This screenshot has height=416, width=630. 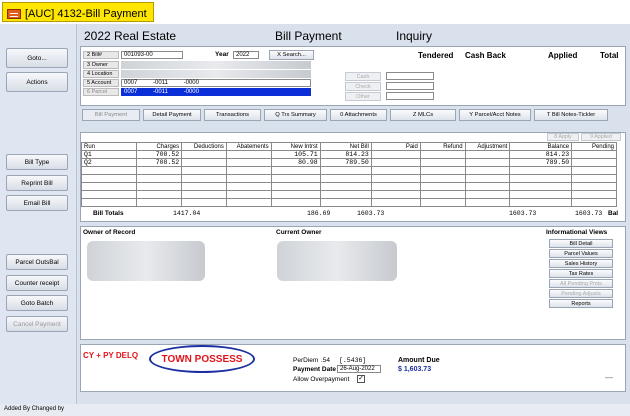 I want to click on payment-date-field: 26-Aug-2022, so click(x=359, y=369).